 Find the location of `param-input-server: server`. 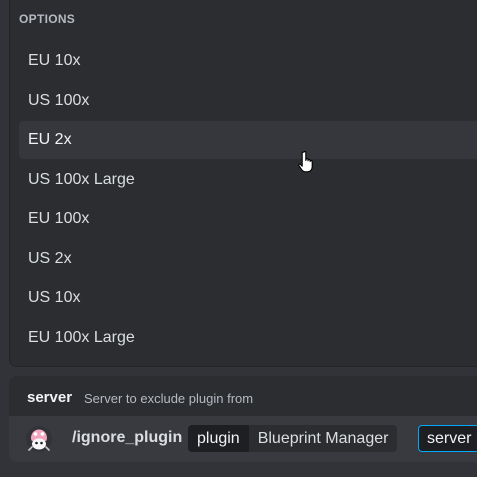

param-input-server: server is located at coordinates (447, 438).